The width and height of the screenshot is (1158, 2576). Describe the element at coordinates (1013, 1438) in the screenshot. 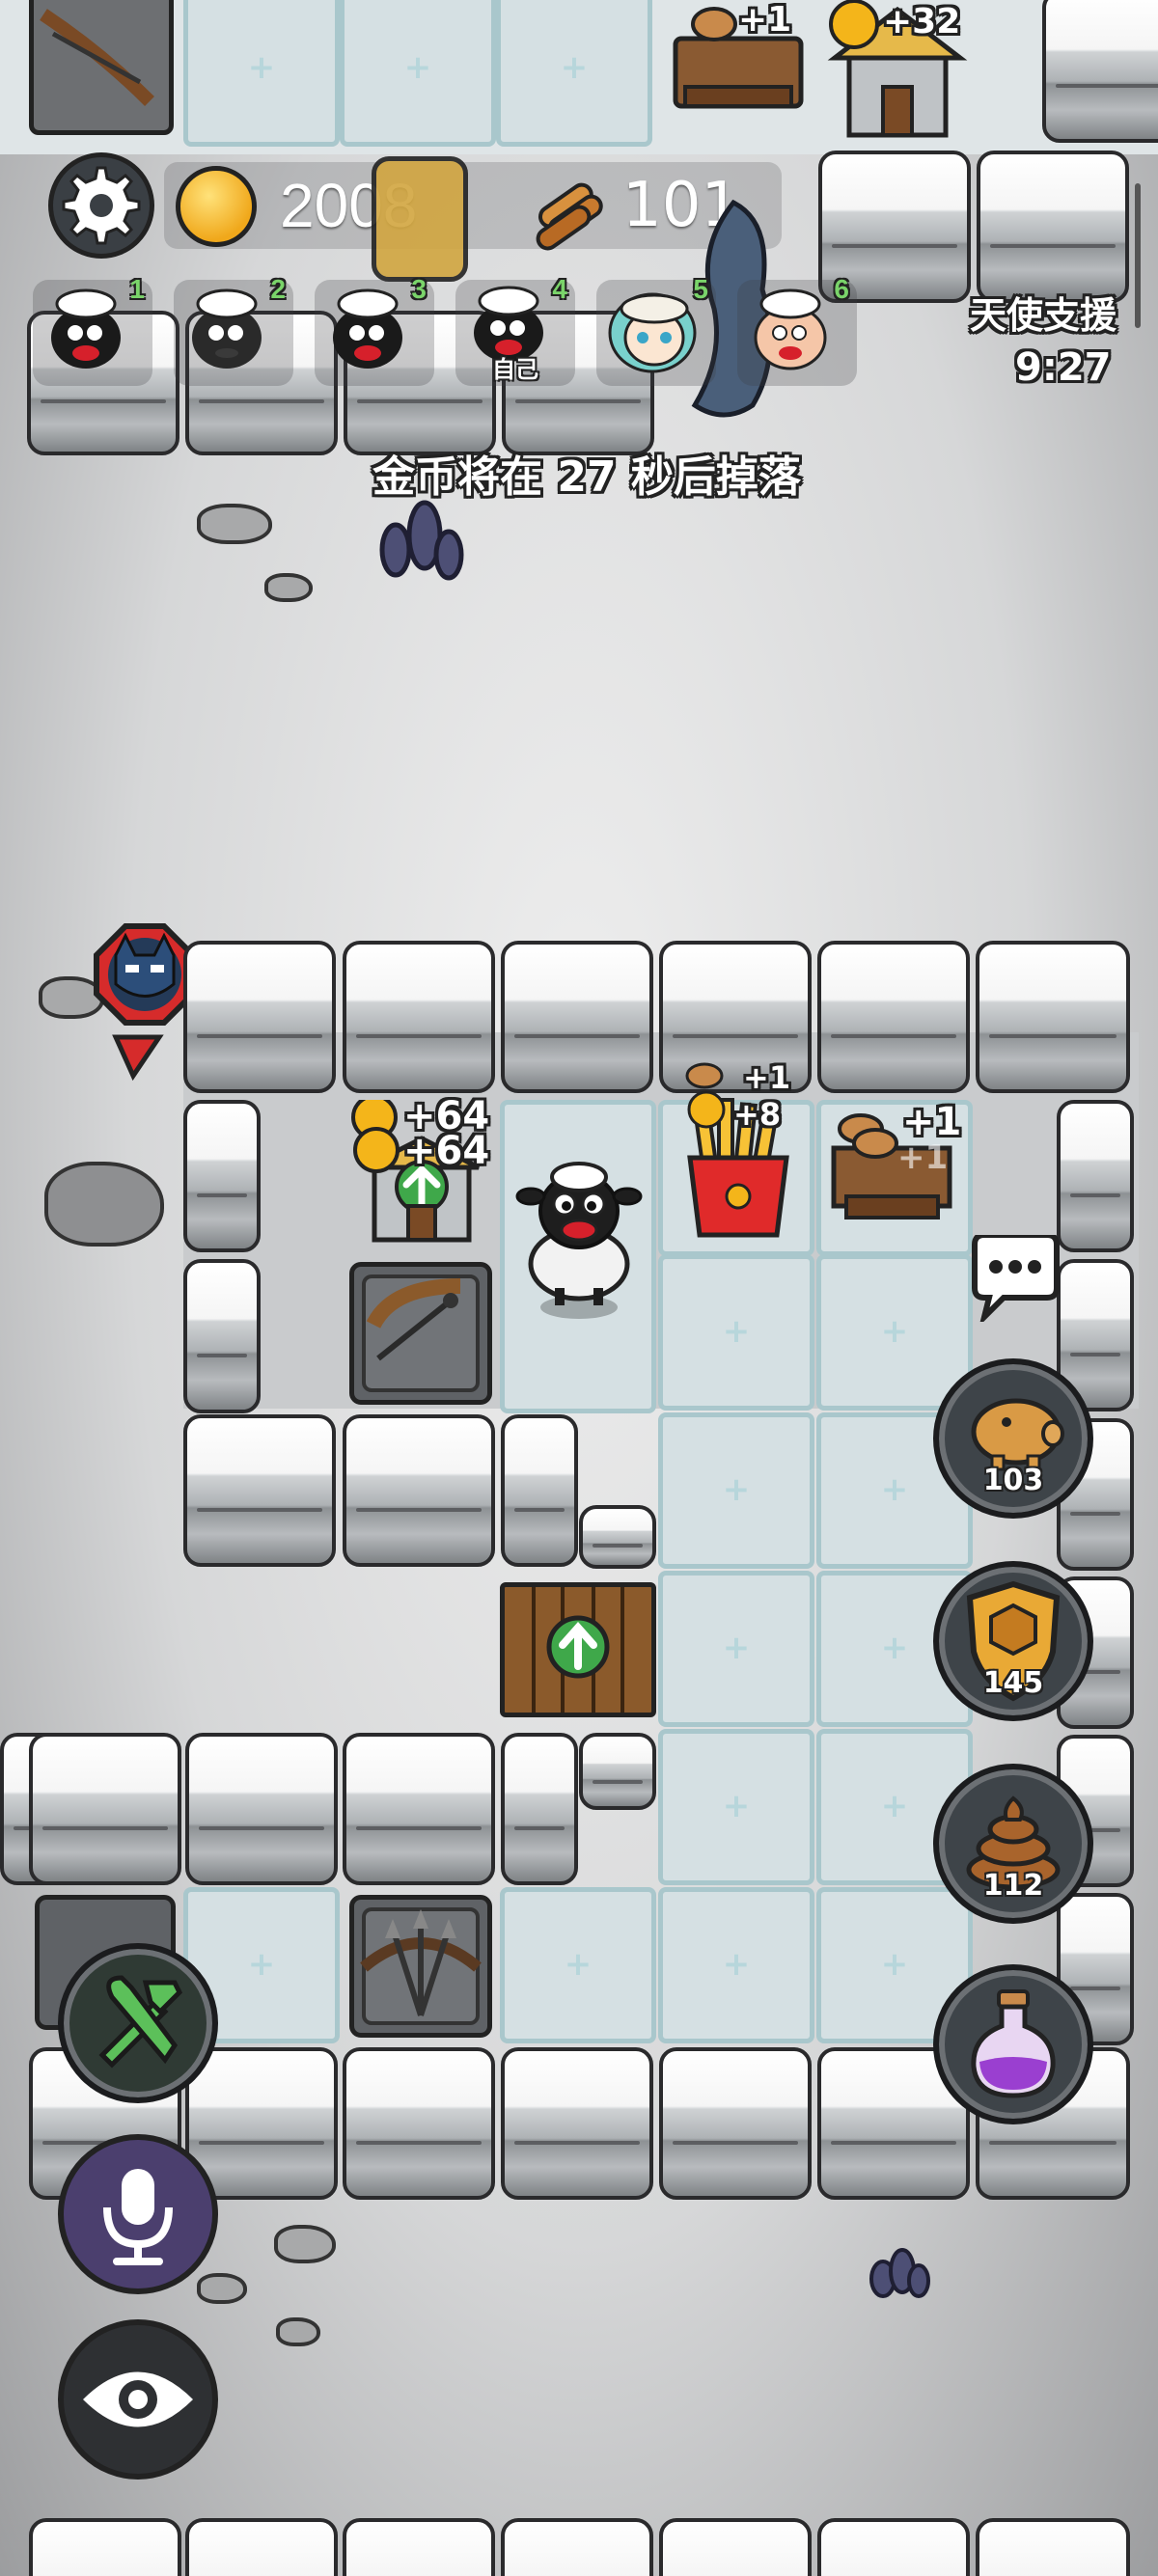

I see `piggy-bank-button: 103` at that location.